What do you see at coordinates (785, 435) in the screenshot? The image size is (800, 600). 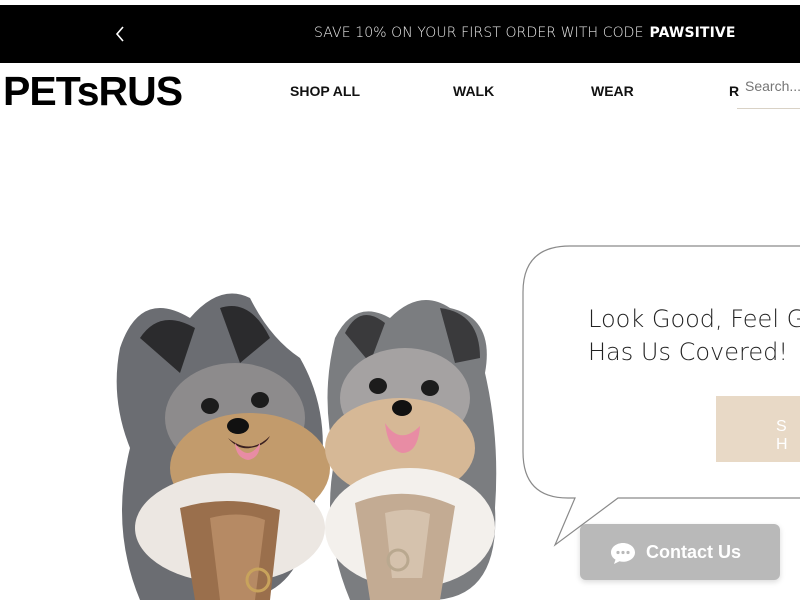 I see `shop-button-label: S H` at bounding box center [785, 435].